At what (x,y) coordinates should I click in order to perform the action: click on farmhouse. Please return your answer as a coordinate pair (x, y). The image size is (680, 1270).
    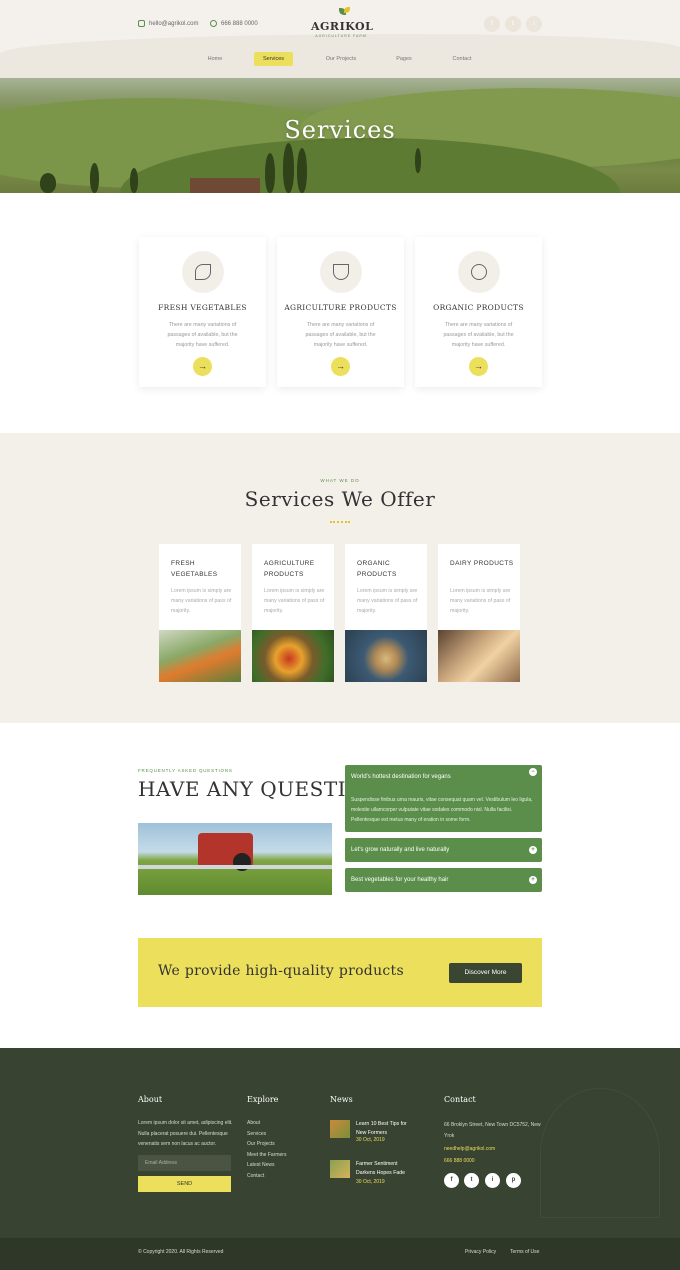
    Looking at the image, I should click on (225, 185).